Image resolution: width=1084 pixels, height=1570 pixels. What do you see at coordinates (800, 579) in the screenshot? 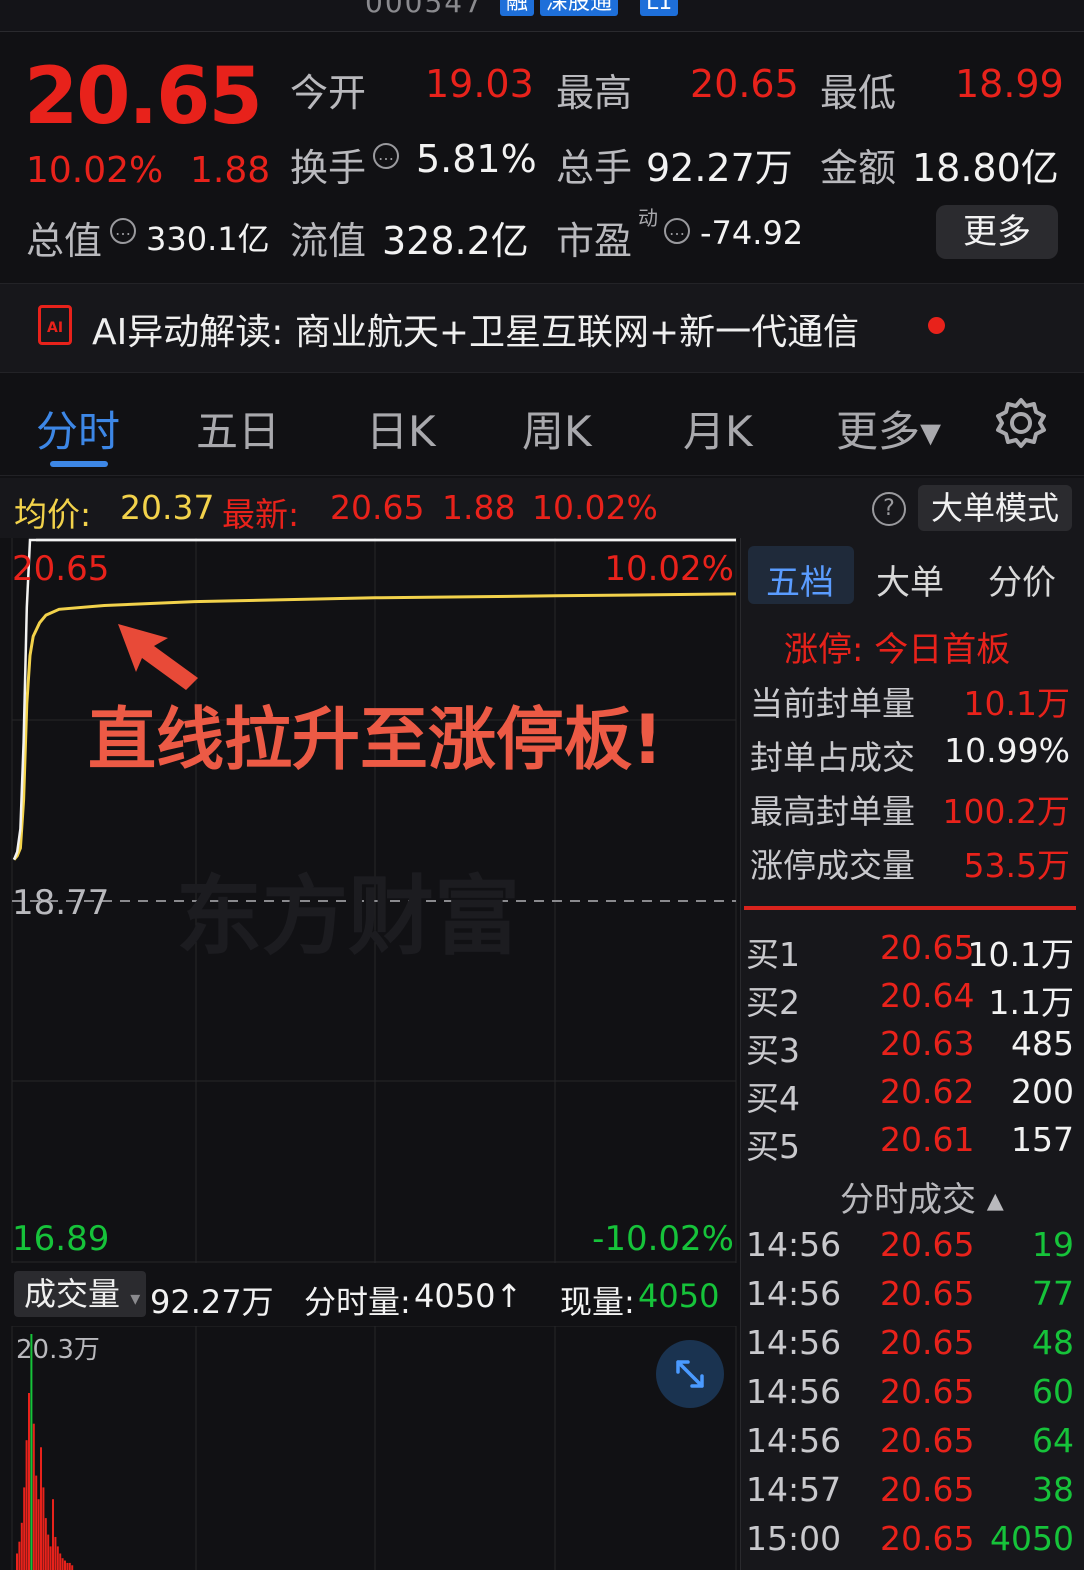
I see `tab-level5: 五档` at bounding box center [800, 579].